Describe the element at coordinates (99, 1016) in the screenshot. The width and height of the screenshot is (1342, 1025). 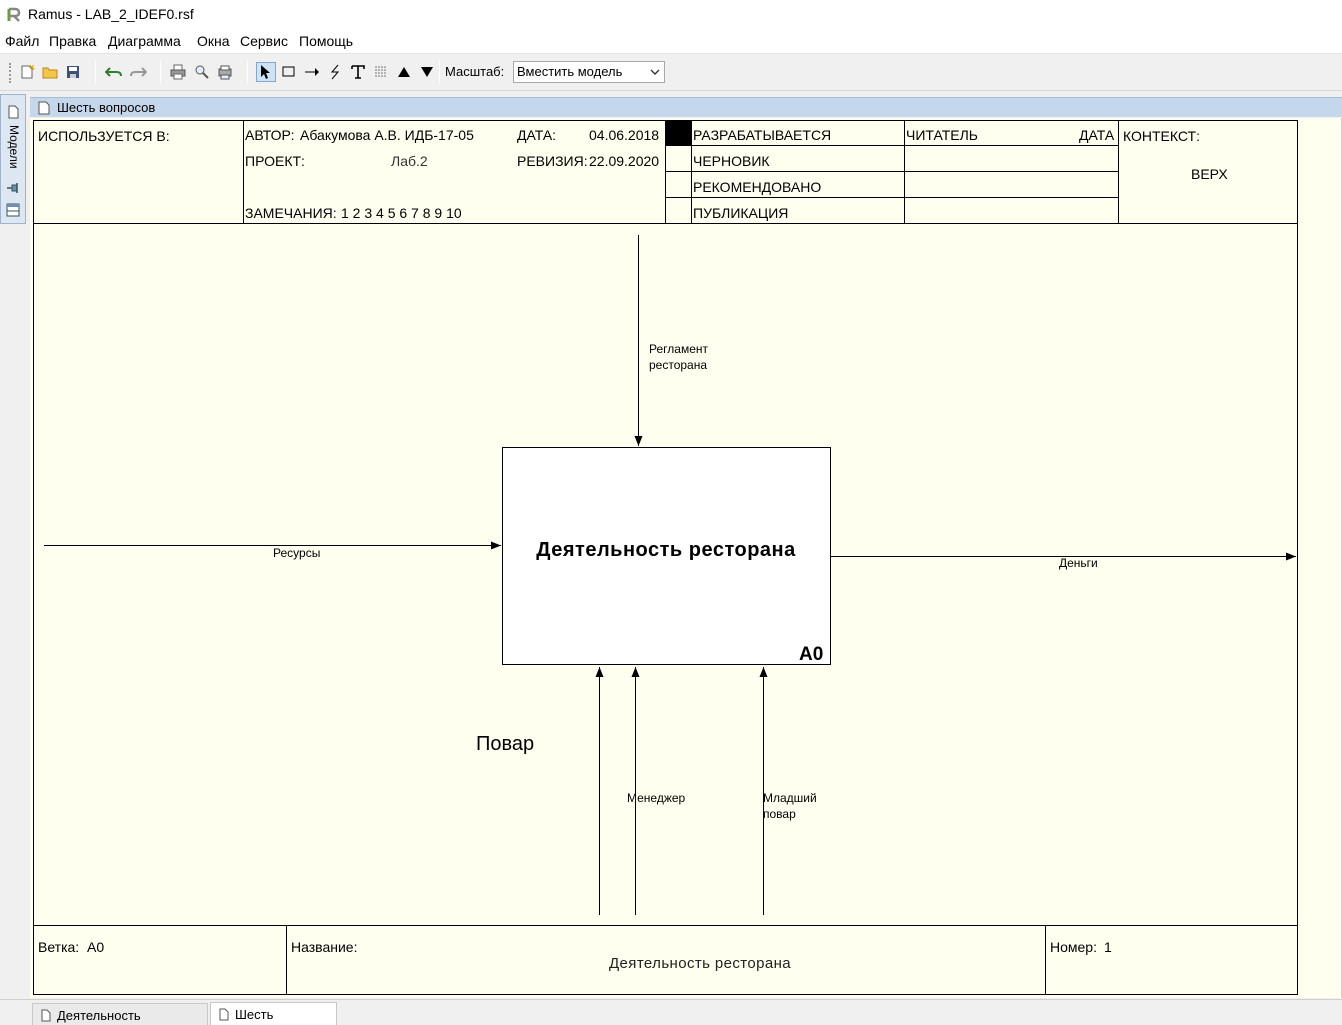
I see `tab-label: Деятельность ресторана` at that location.